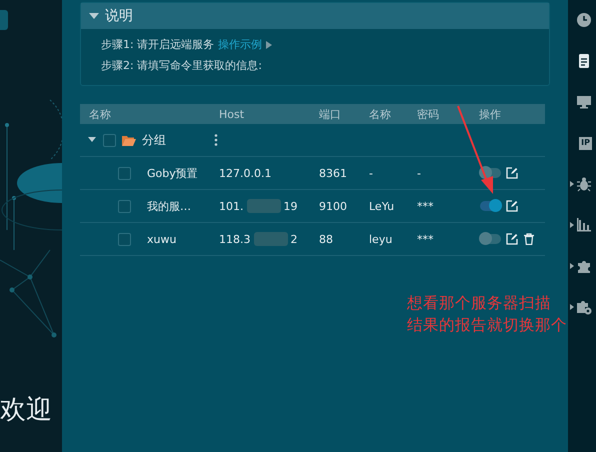  I want to click on monitor-icon, so click(584, 102).